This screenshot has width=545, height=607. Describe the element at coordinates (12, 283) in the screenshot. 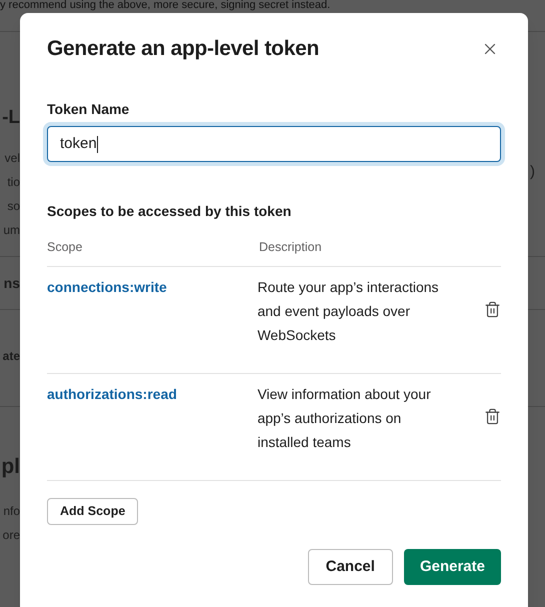

I see `section-heading: ns` at that location.